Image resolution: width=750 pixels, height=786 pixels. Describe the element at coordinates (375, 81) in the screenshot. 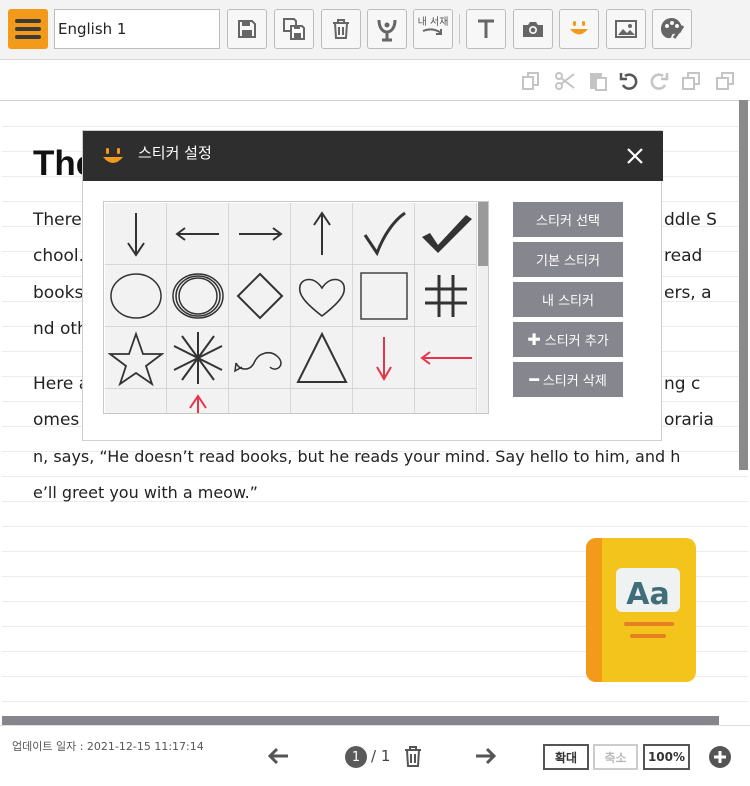

I see `edit-toolbar` at that location.